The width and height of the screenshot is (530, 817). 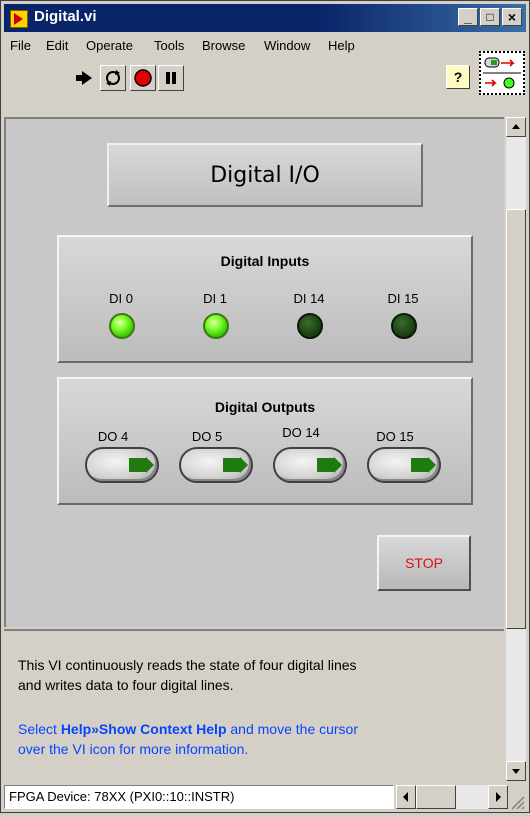 I want to click on di-1-label: DI 1, so click(x=215, y=298).